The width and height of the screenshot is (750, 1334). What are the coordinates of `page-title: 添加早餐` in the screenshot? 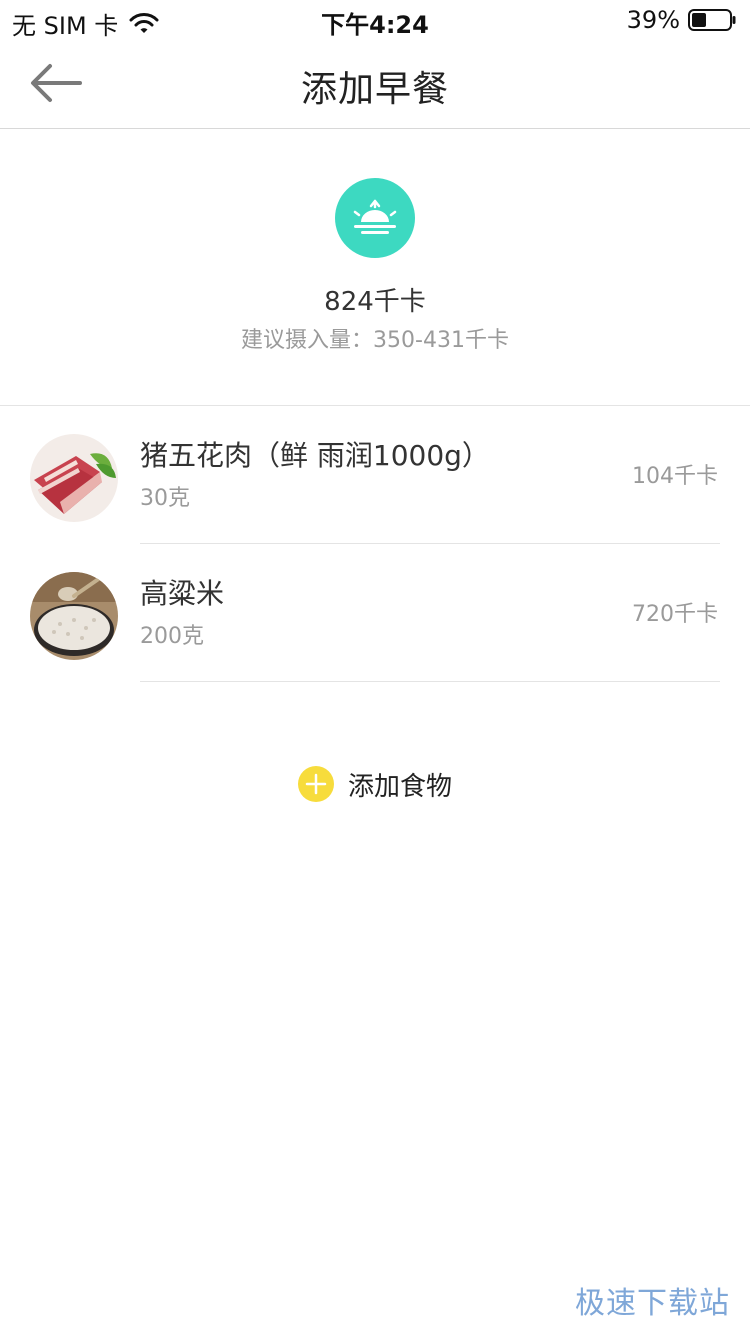 It's located at (374, 89).